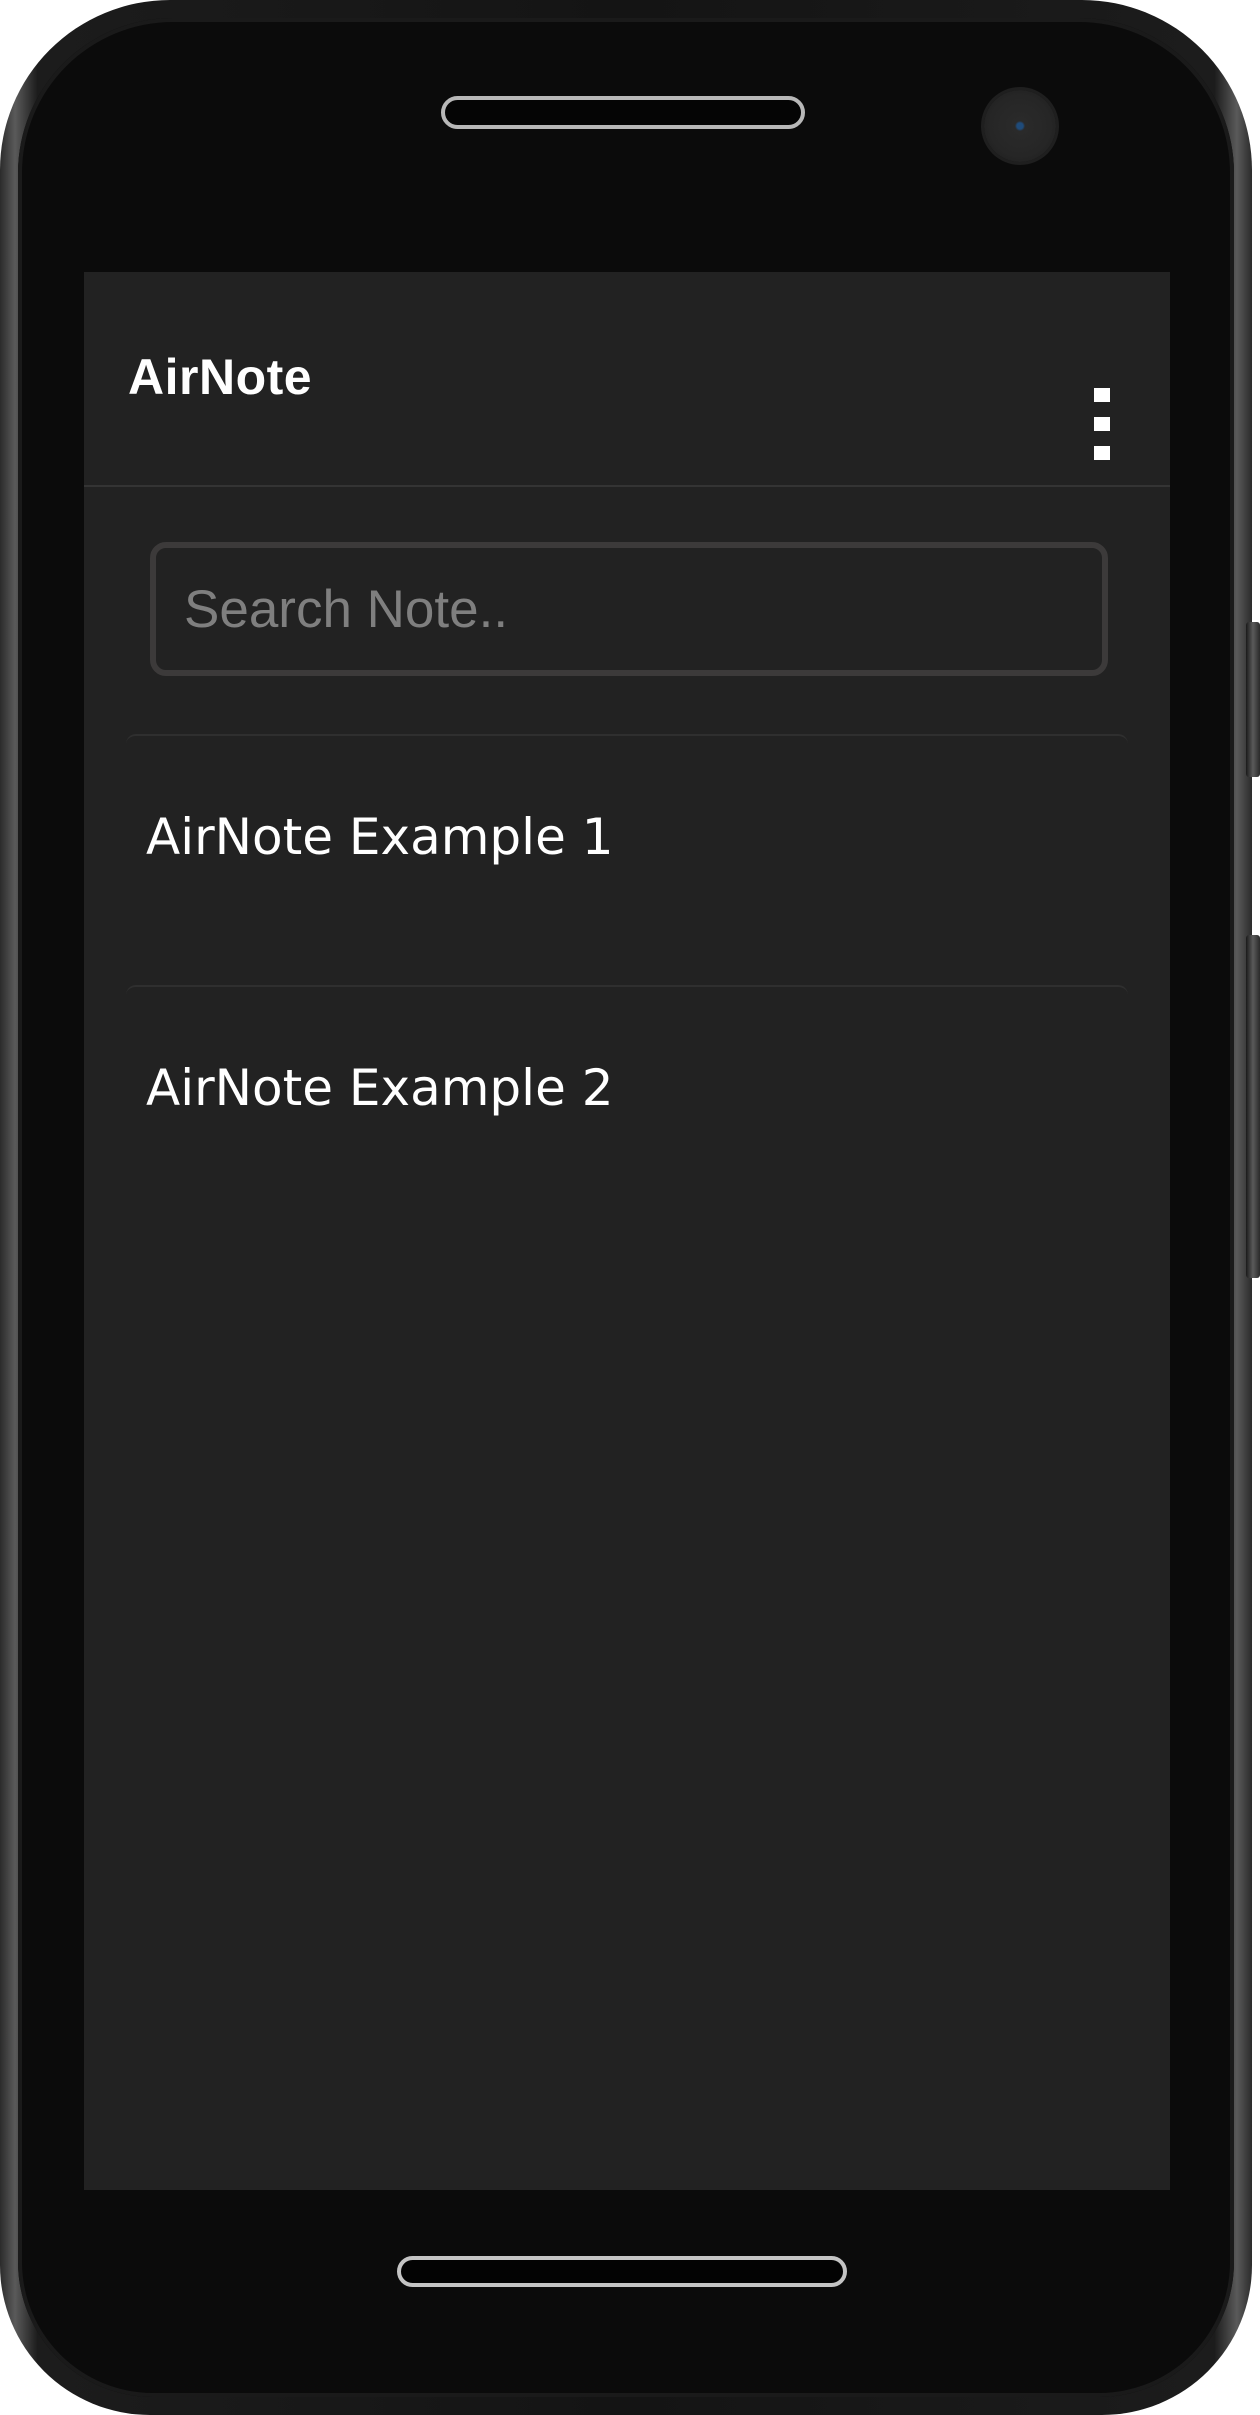 This screenshot has width=1260, height=2415. I want to click on app-title: AirNote, so click(220, 377).